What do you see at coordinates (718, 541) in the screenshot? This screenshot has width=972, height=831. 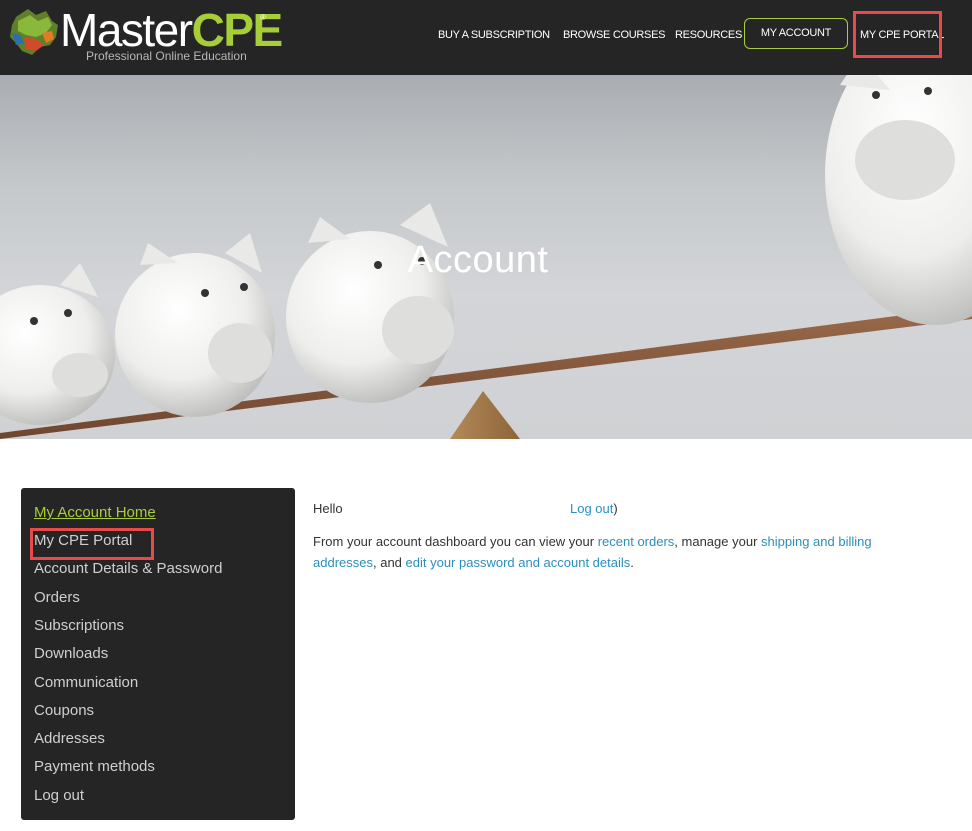 I see `manage-text: , manage your` at bounding box center [718, 541].